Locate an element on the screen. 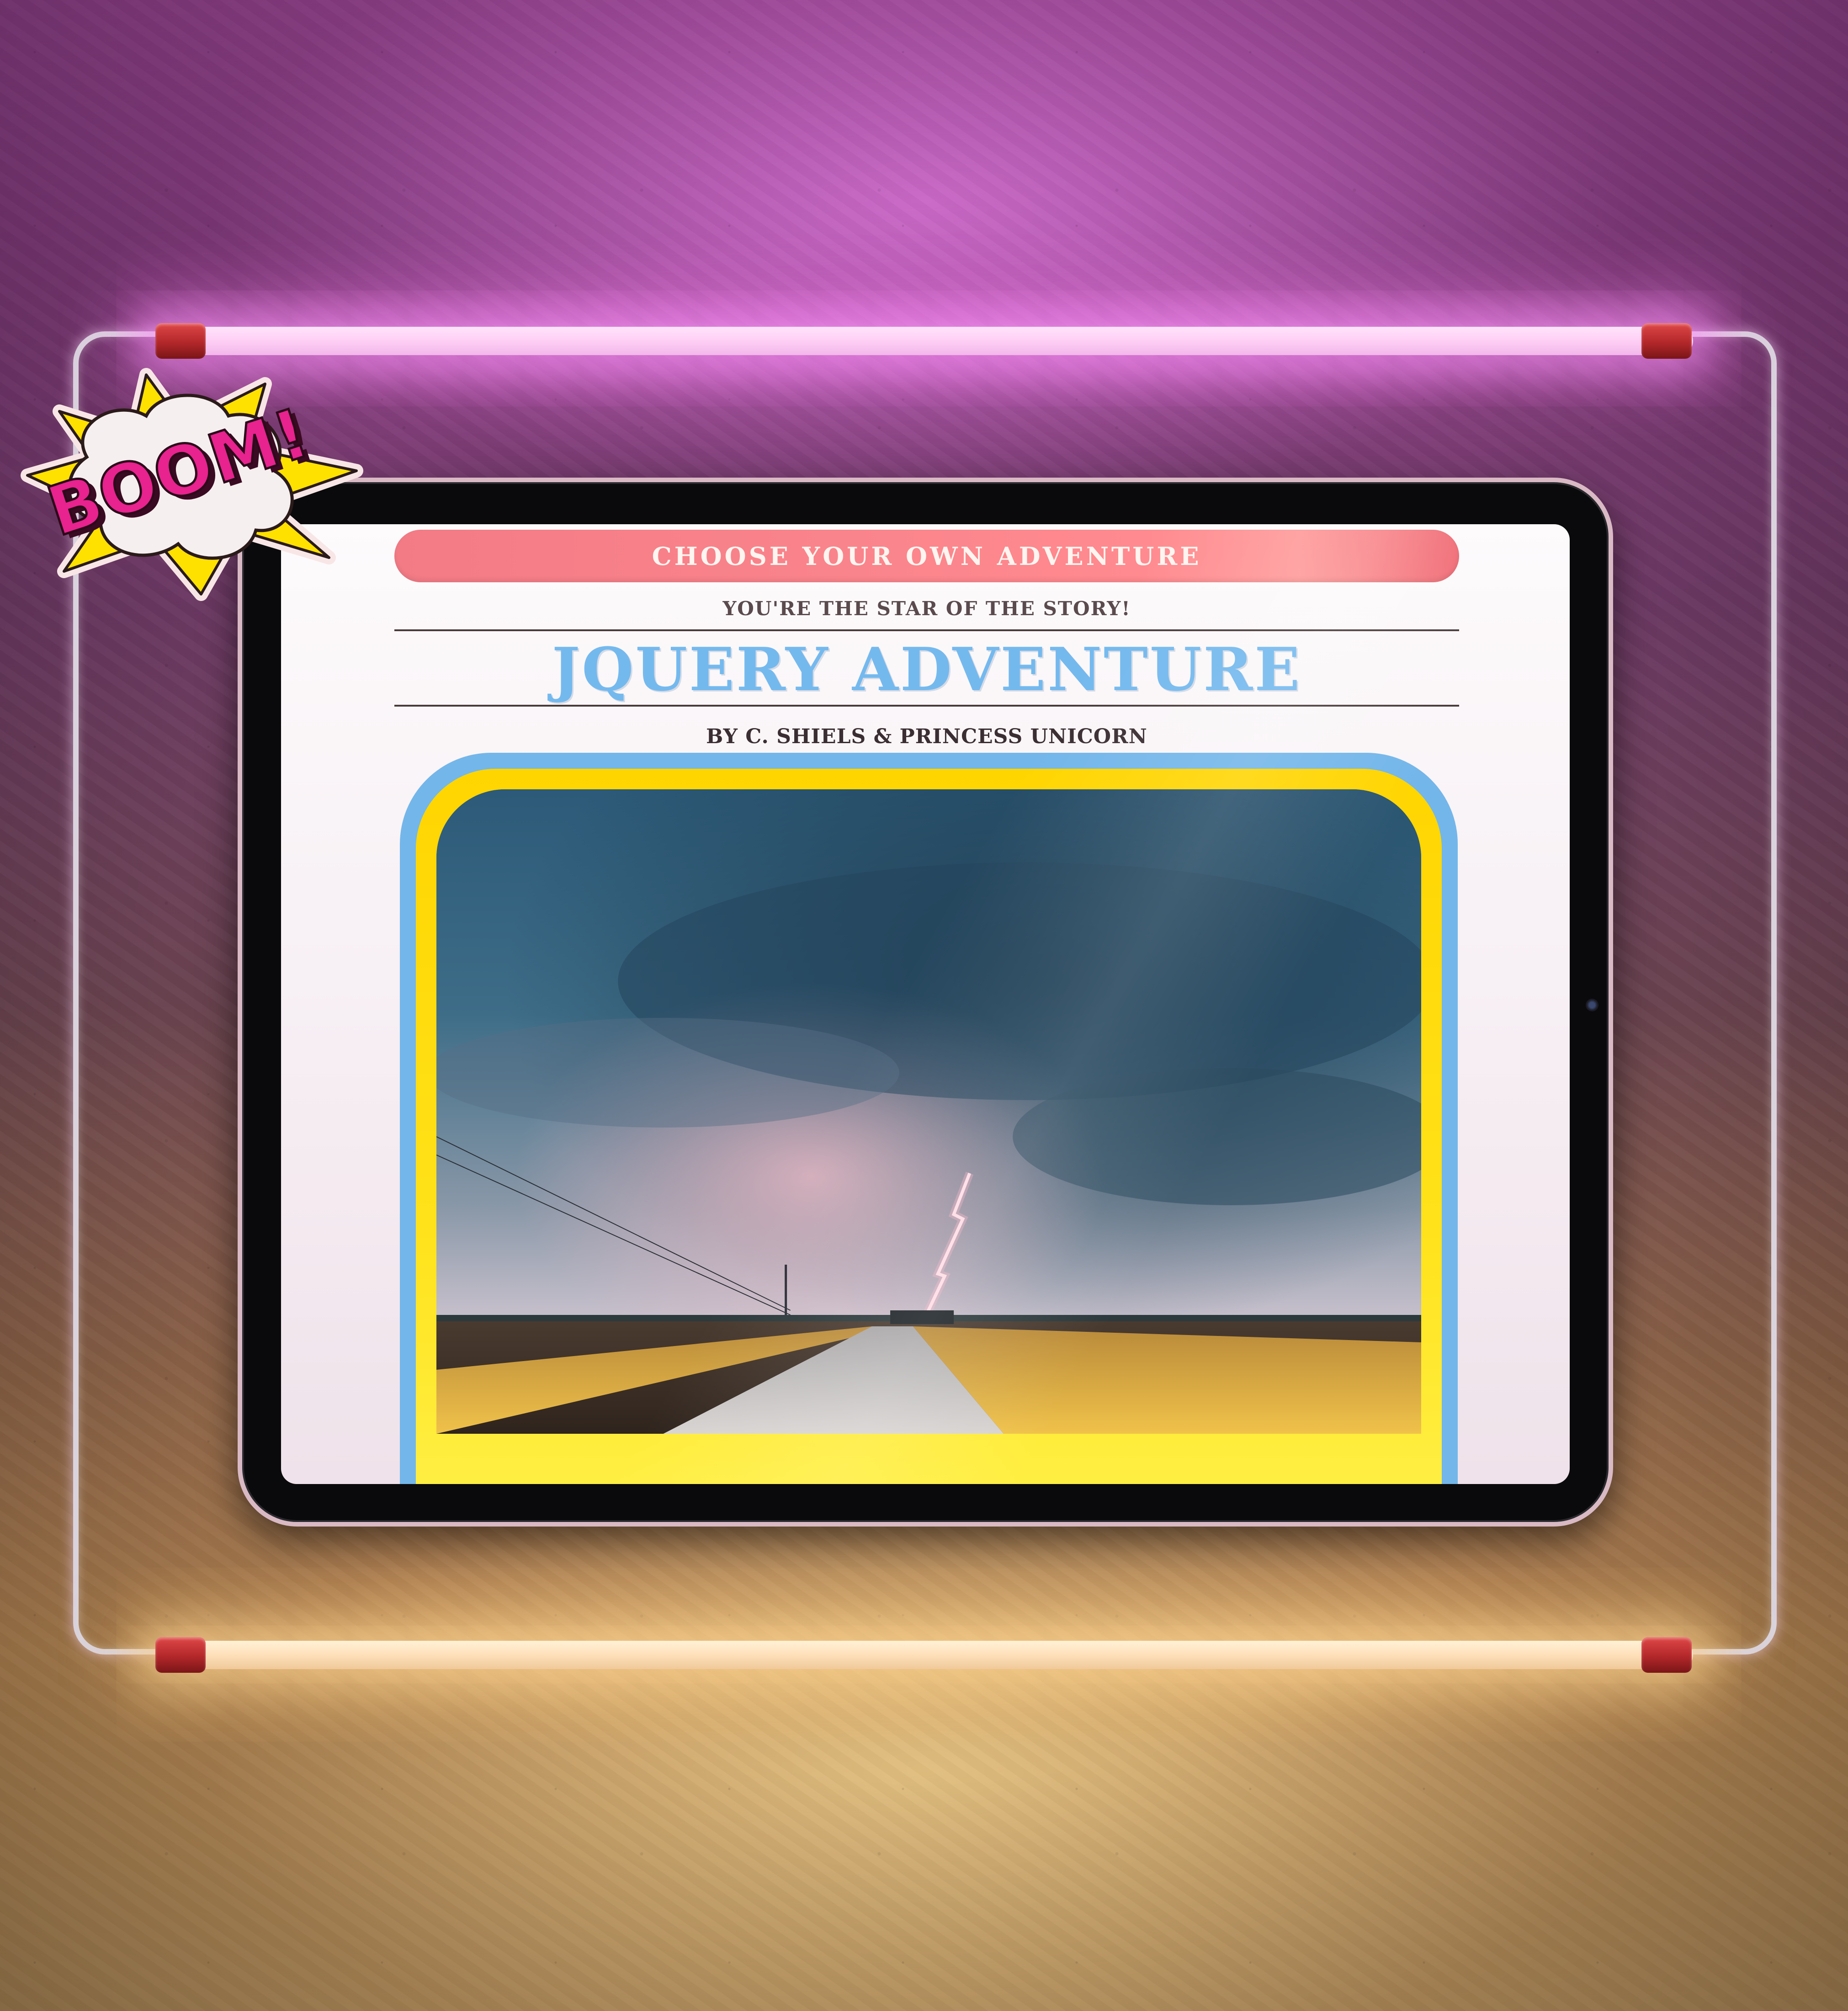 The height and width of the screenshot is (2011, 1848). tube-cap-top-right is located at coordinates (1666, 341).